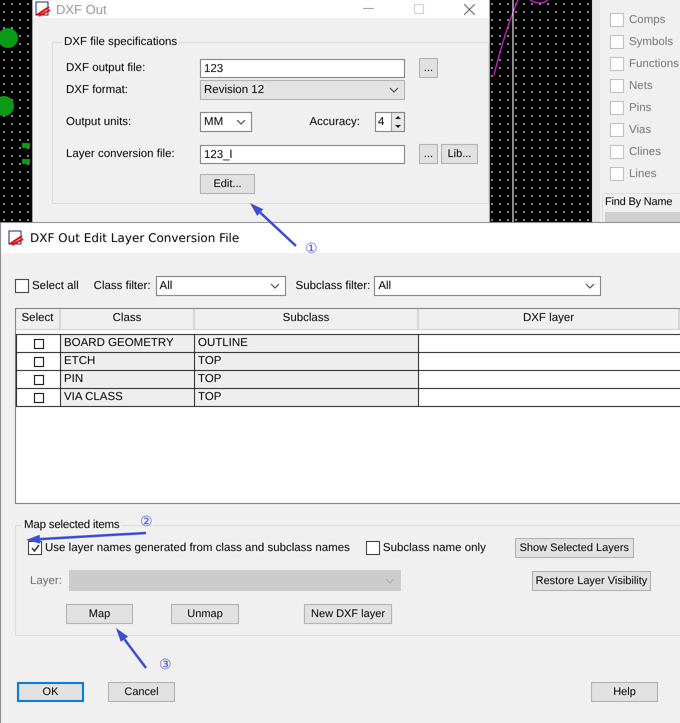 The image size is (680, 723). I want to click on group-title: Find By Name, so click(638, 202).